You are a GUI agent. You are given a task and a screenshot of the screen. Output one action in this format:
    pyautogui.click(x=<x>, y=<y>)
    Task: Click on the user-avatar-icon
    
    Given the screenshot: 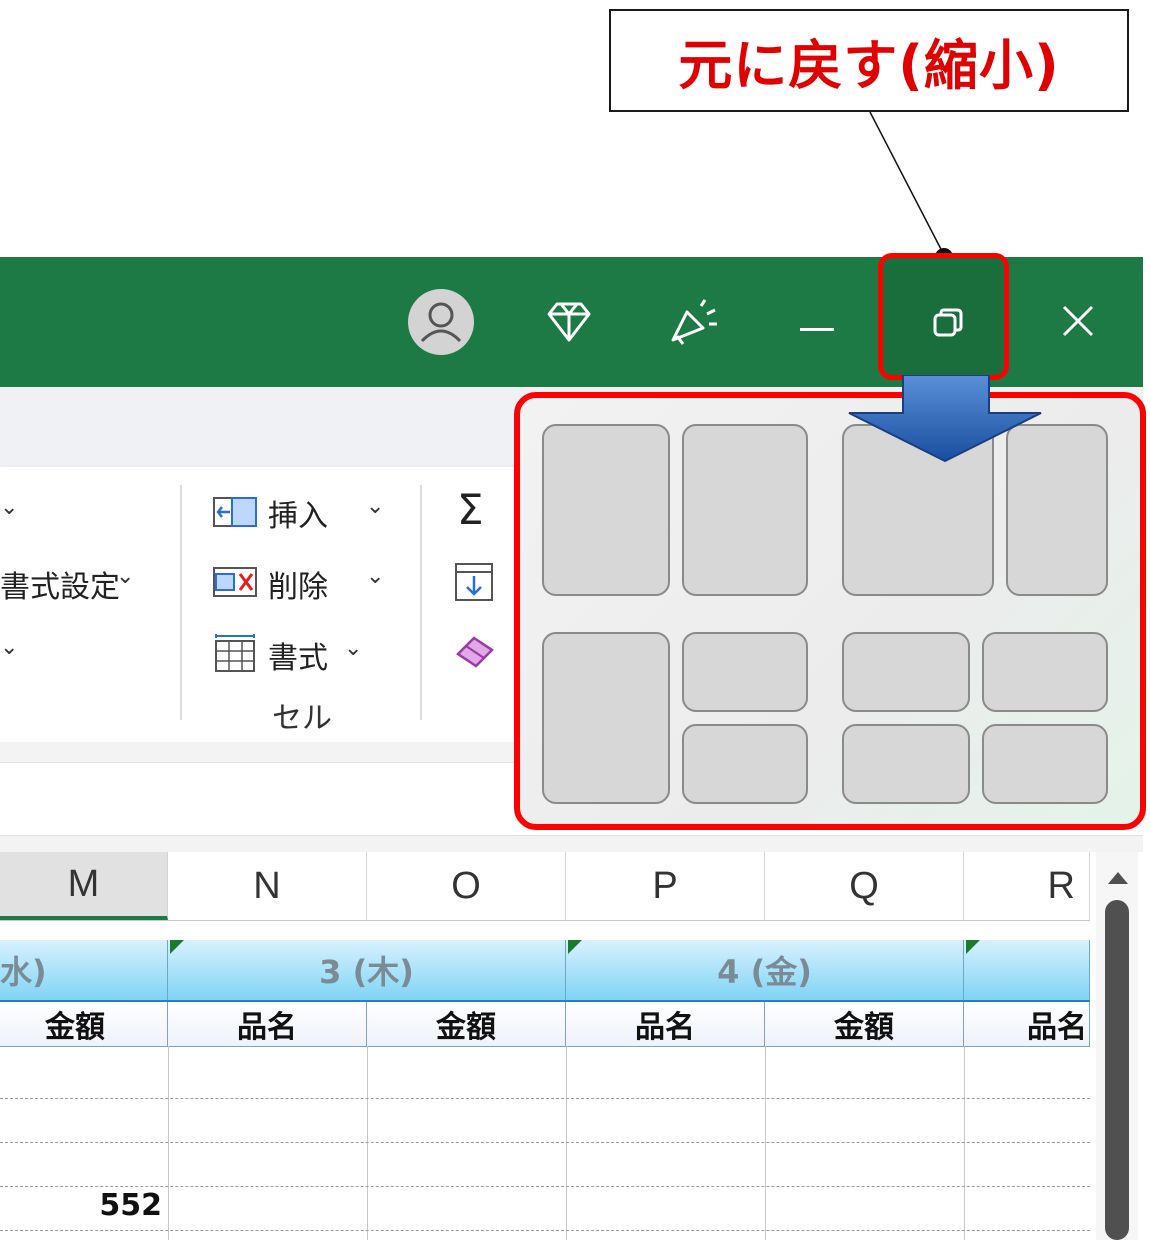 What is the action you would take?
    pyautogui.click(x=441, y=322)
    